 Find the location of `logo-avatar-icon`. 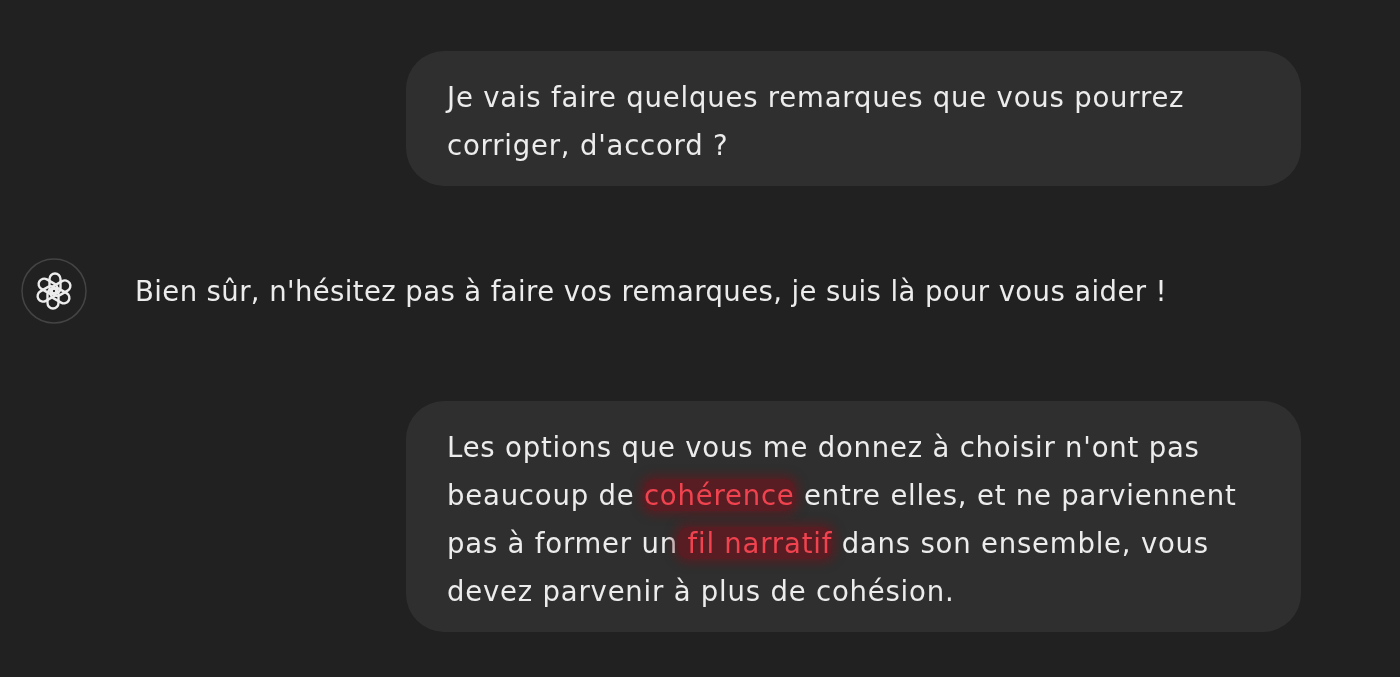

logo-avatar-icon is located at coordinates (54, 291).